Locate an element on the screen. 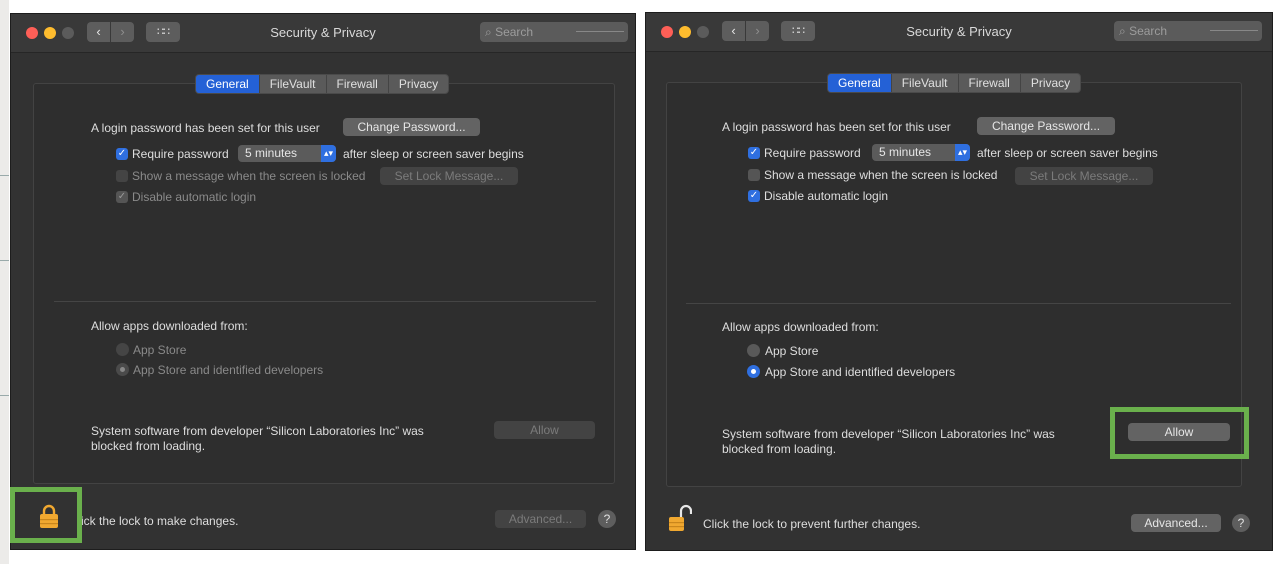 Image resolution: width=1285 pixels, height=564 pixels. background-window-edge is located at coordinates (4, 282).